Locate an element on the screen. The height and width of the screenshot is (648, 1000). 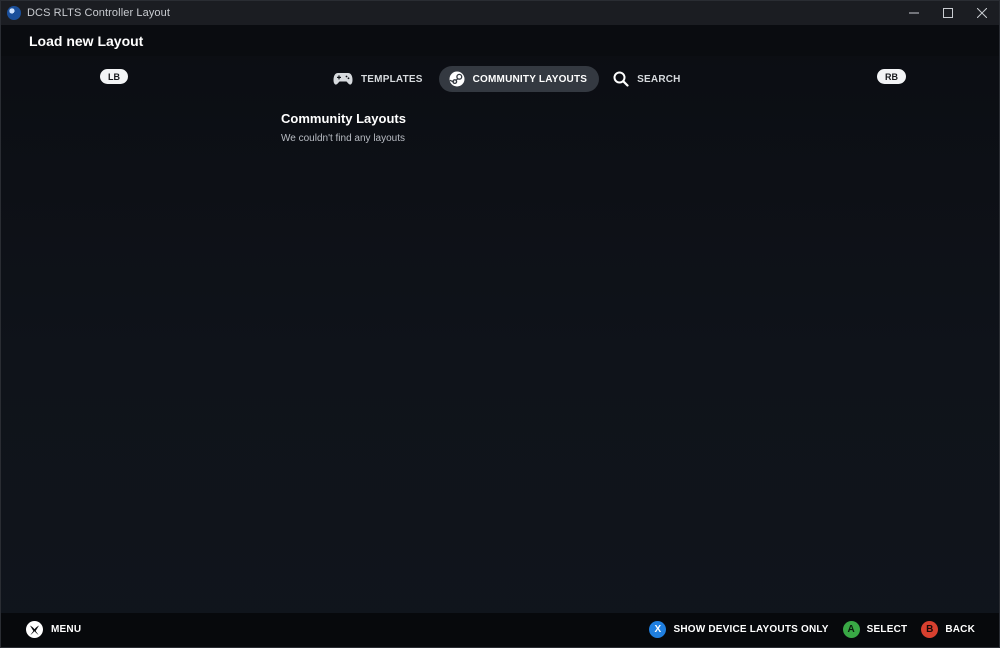
lb-bumper-button: LB is located at coordinates (114, 76).